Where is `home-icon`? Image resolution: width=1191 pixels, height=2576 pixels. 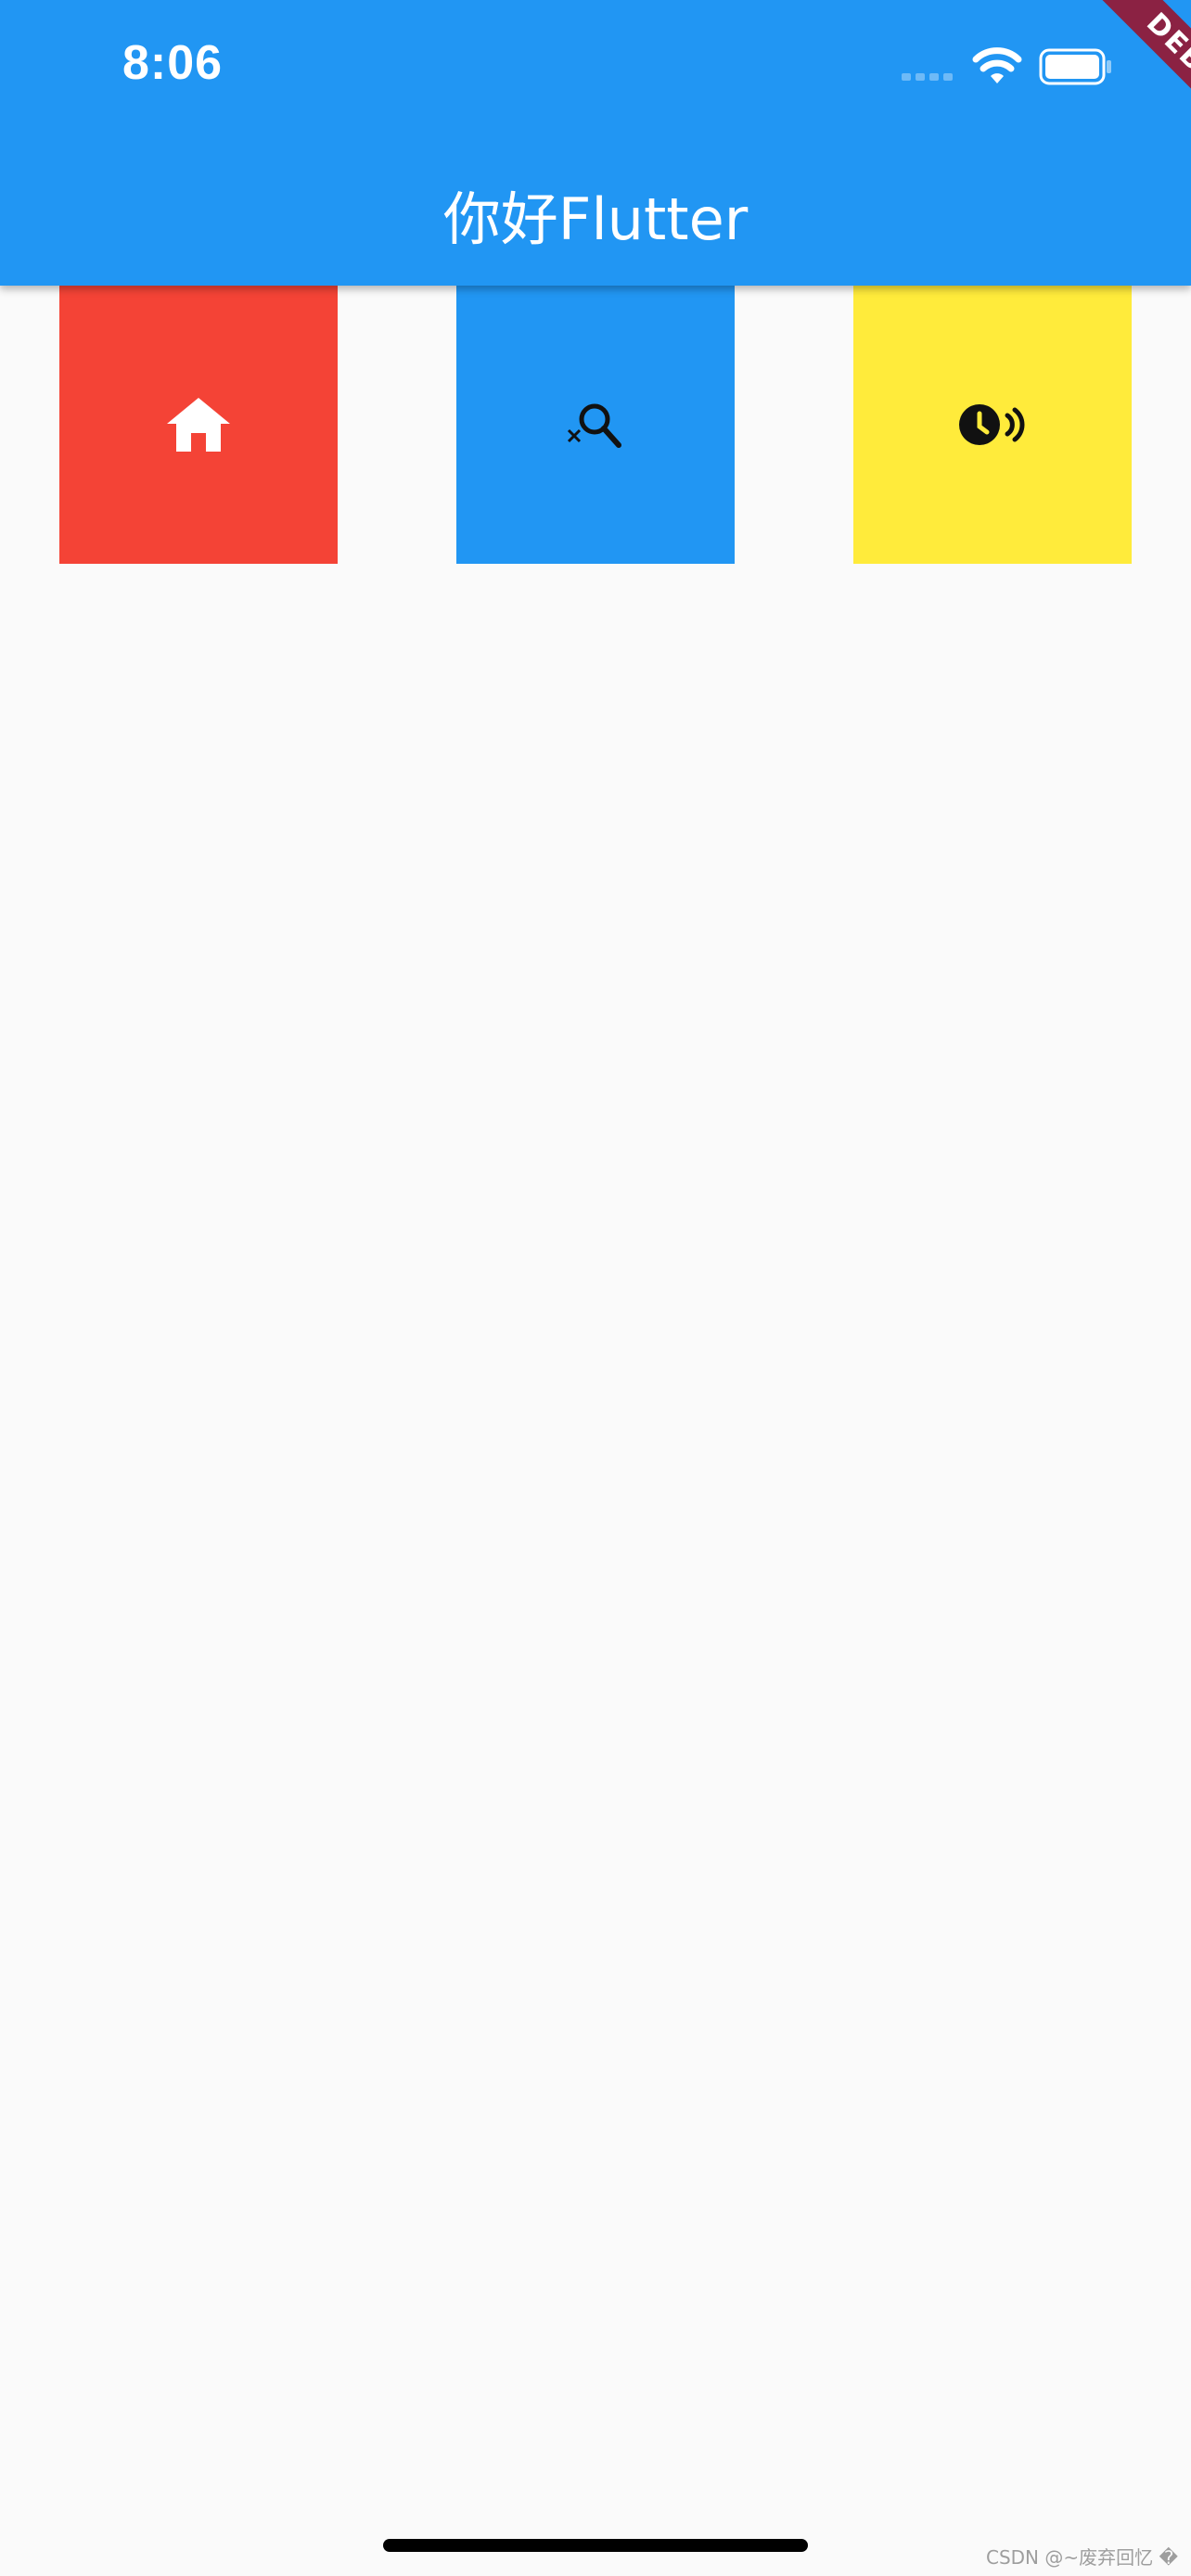
home-icon is located at coordinates (198, 425).